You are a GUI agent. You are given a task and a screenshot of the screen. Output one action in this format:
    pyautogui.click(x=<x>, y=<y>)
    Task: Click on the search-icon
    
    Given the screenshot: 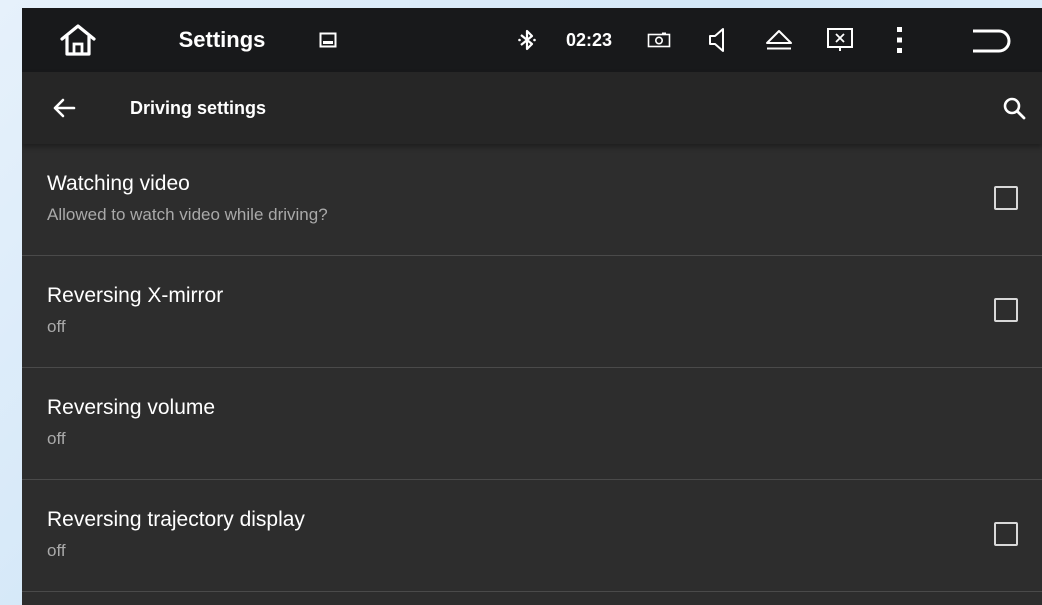 What is the action you would take?
    pyautogui.click(x=1014, y=108)
    